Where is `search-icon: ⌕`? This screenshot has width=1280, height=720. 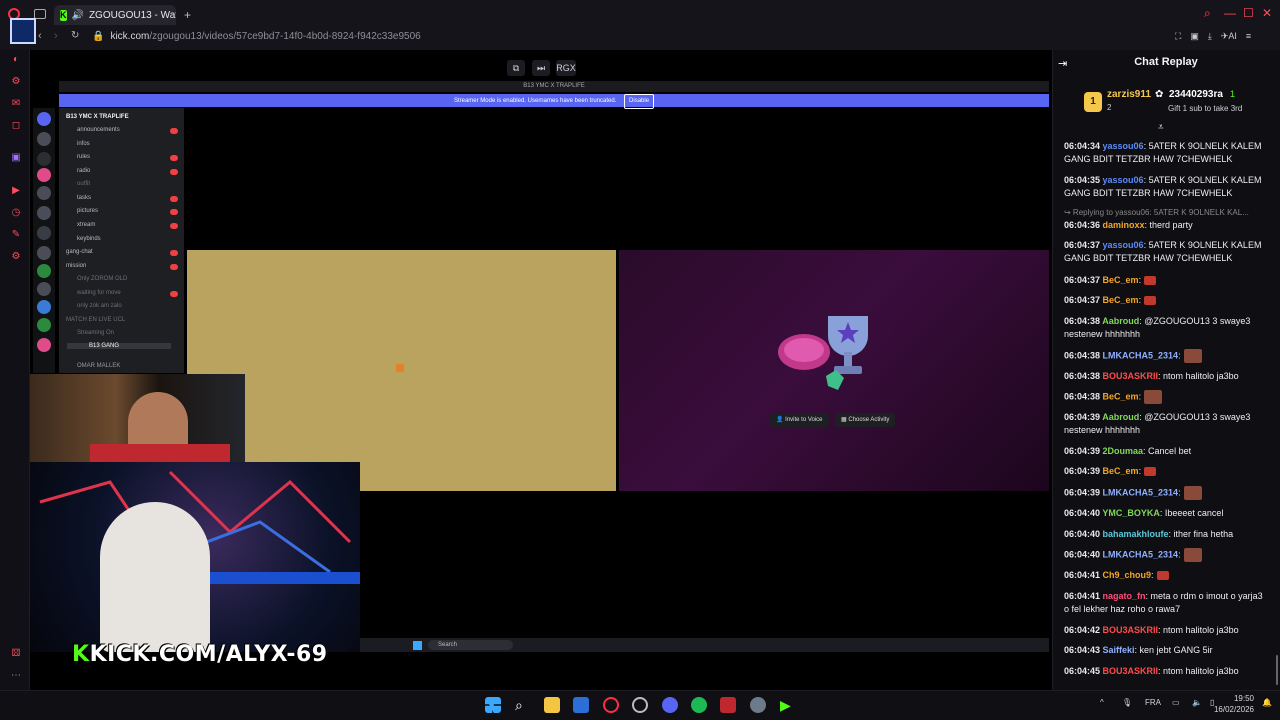 search-icon: ⌕ is located at coordinates (523, 705).